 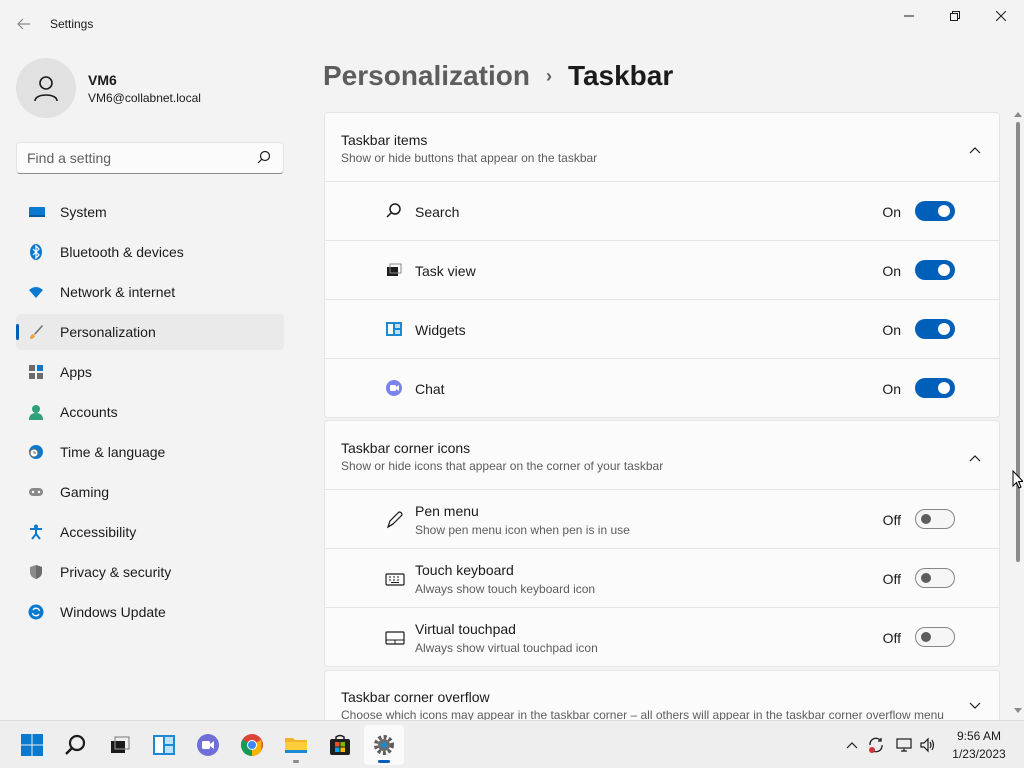 I want to click on avatar, so click(x=46, y=88).